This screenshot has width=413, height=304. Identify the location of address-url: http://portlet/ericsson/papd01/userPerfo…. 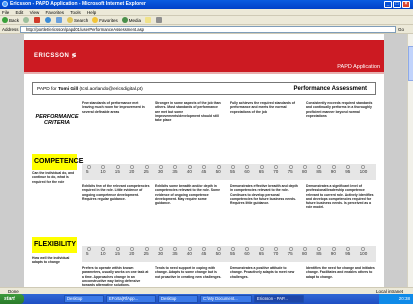
(85, 29).